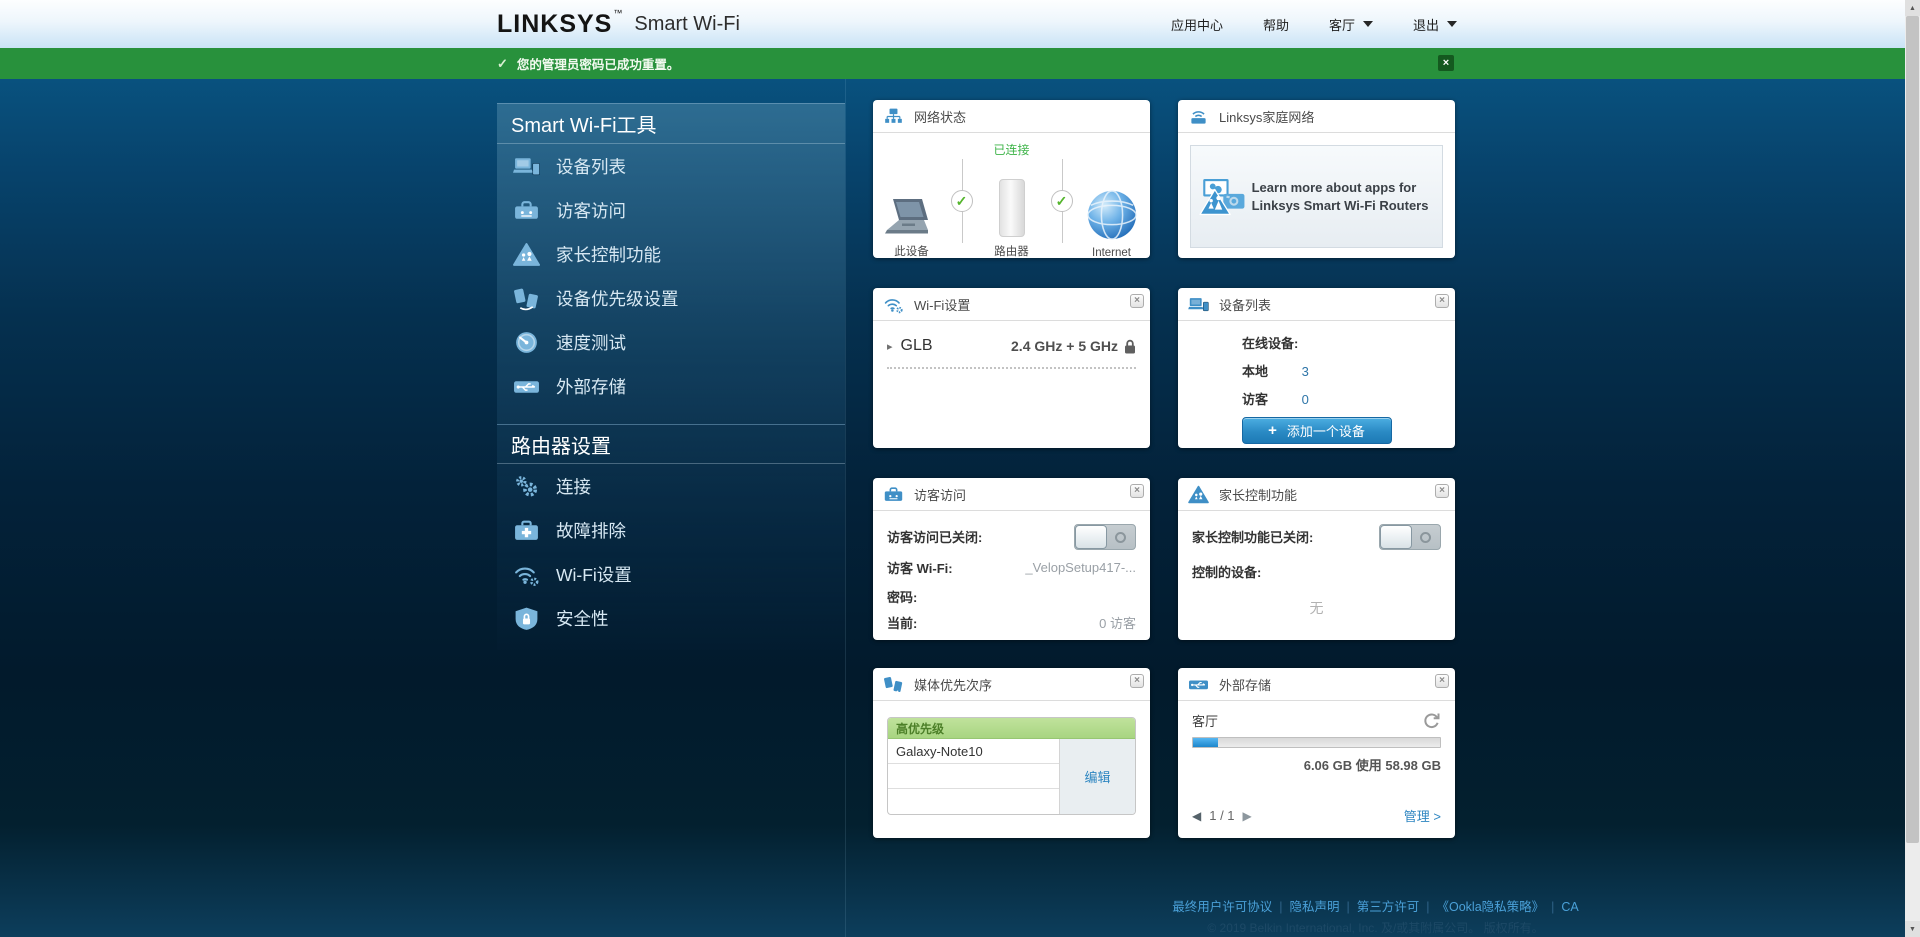 This screenshot has height=937, width=1920. I want to click on edit-priority-link: 编辑, so click(1097, 776).